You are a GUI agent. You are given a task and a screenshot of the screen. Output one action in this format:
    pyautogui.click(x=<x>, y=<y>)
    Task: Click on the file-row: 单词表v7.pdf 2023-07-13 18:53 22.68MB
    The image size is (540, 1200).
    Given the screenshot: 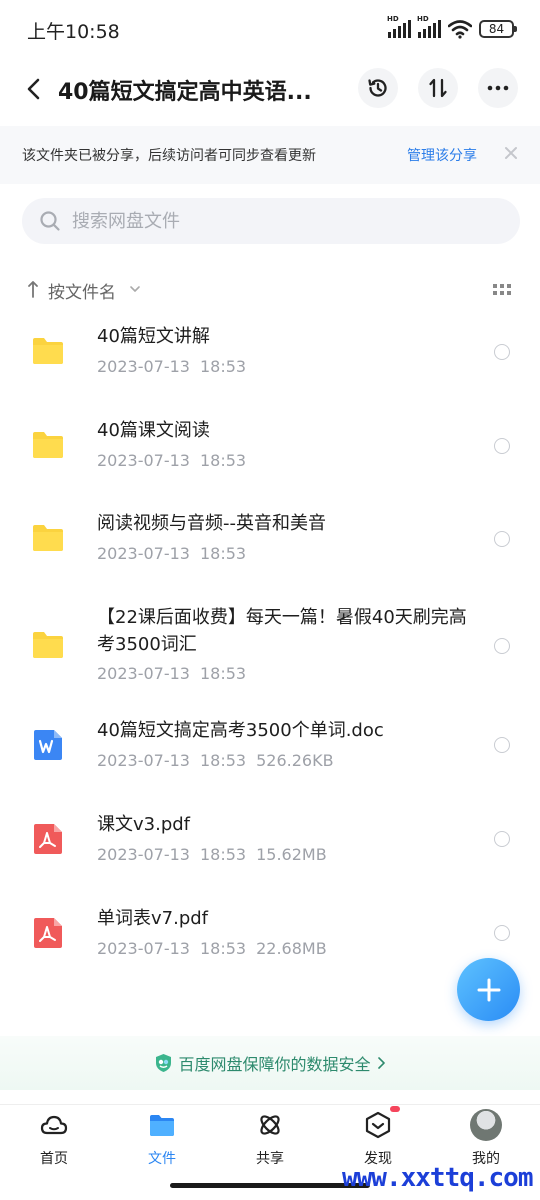 What is the action you would take?
    pyautogui.click(x=270, y=940)
    